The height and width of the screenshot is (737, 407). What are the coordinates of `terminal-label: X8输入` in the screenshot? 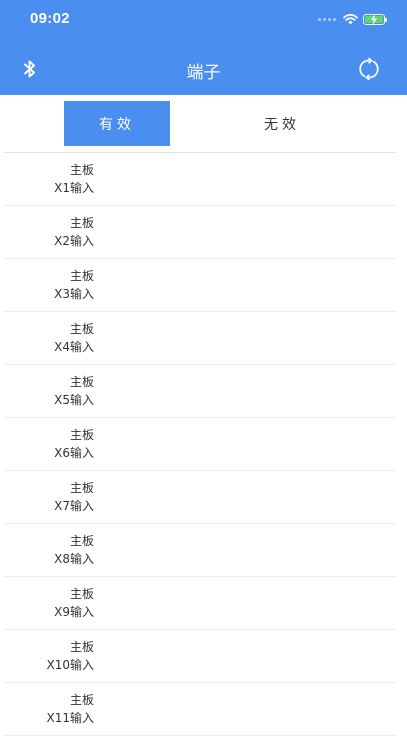 It's located at (74, 559).